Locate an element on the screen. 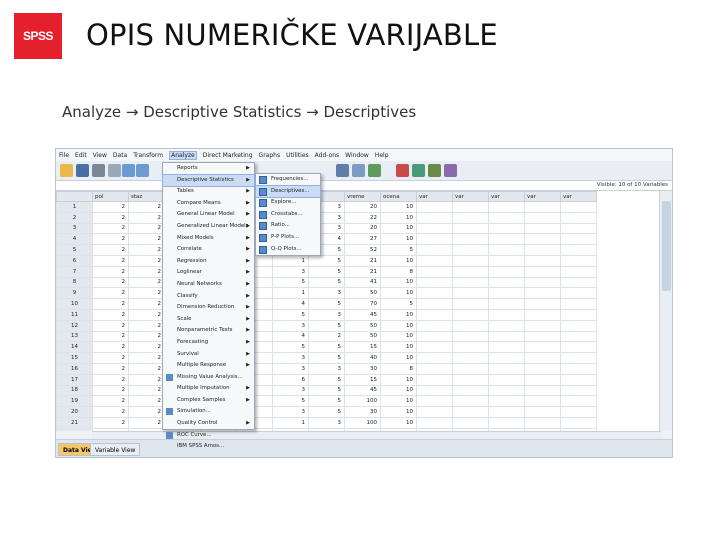 This screenshot has height=540, width=720. spelling-icon is located at coordinates (450, 170).